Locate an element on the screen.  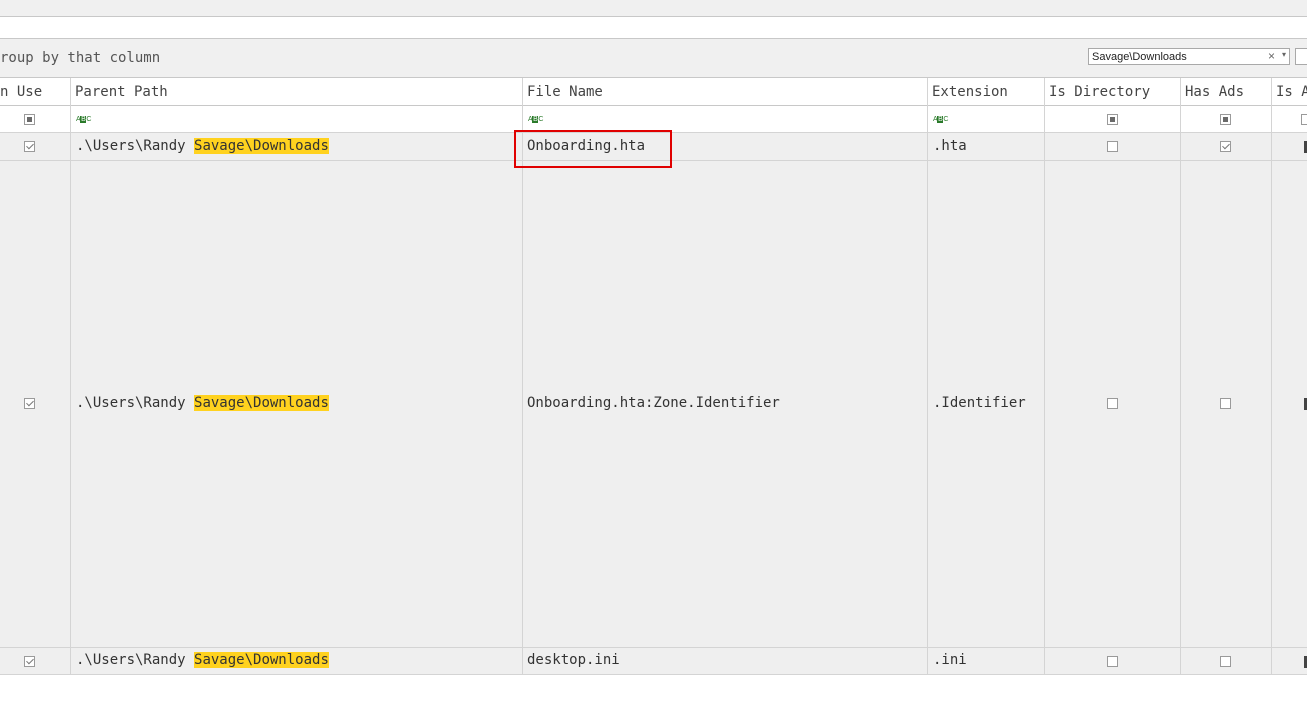
extension-cell: .ini is located at coordinates (950, 660).